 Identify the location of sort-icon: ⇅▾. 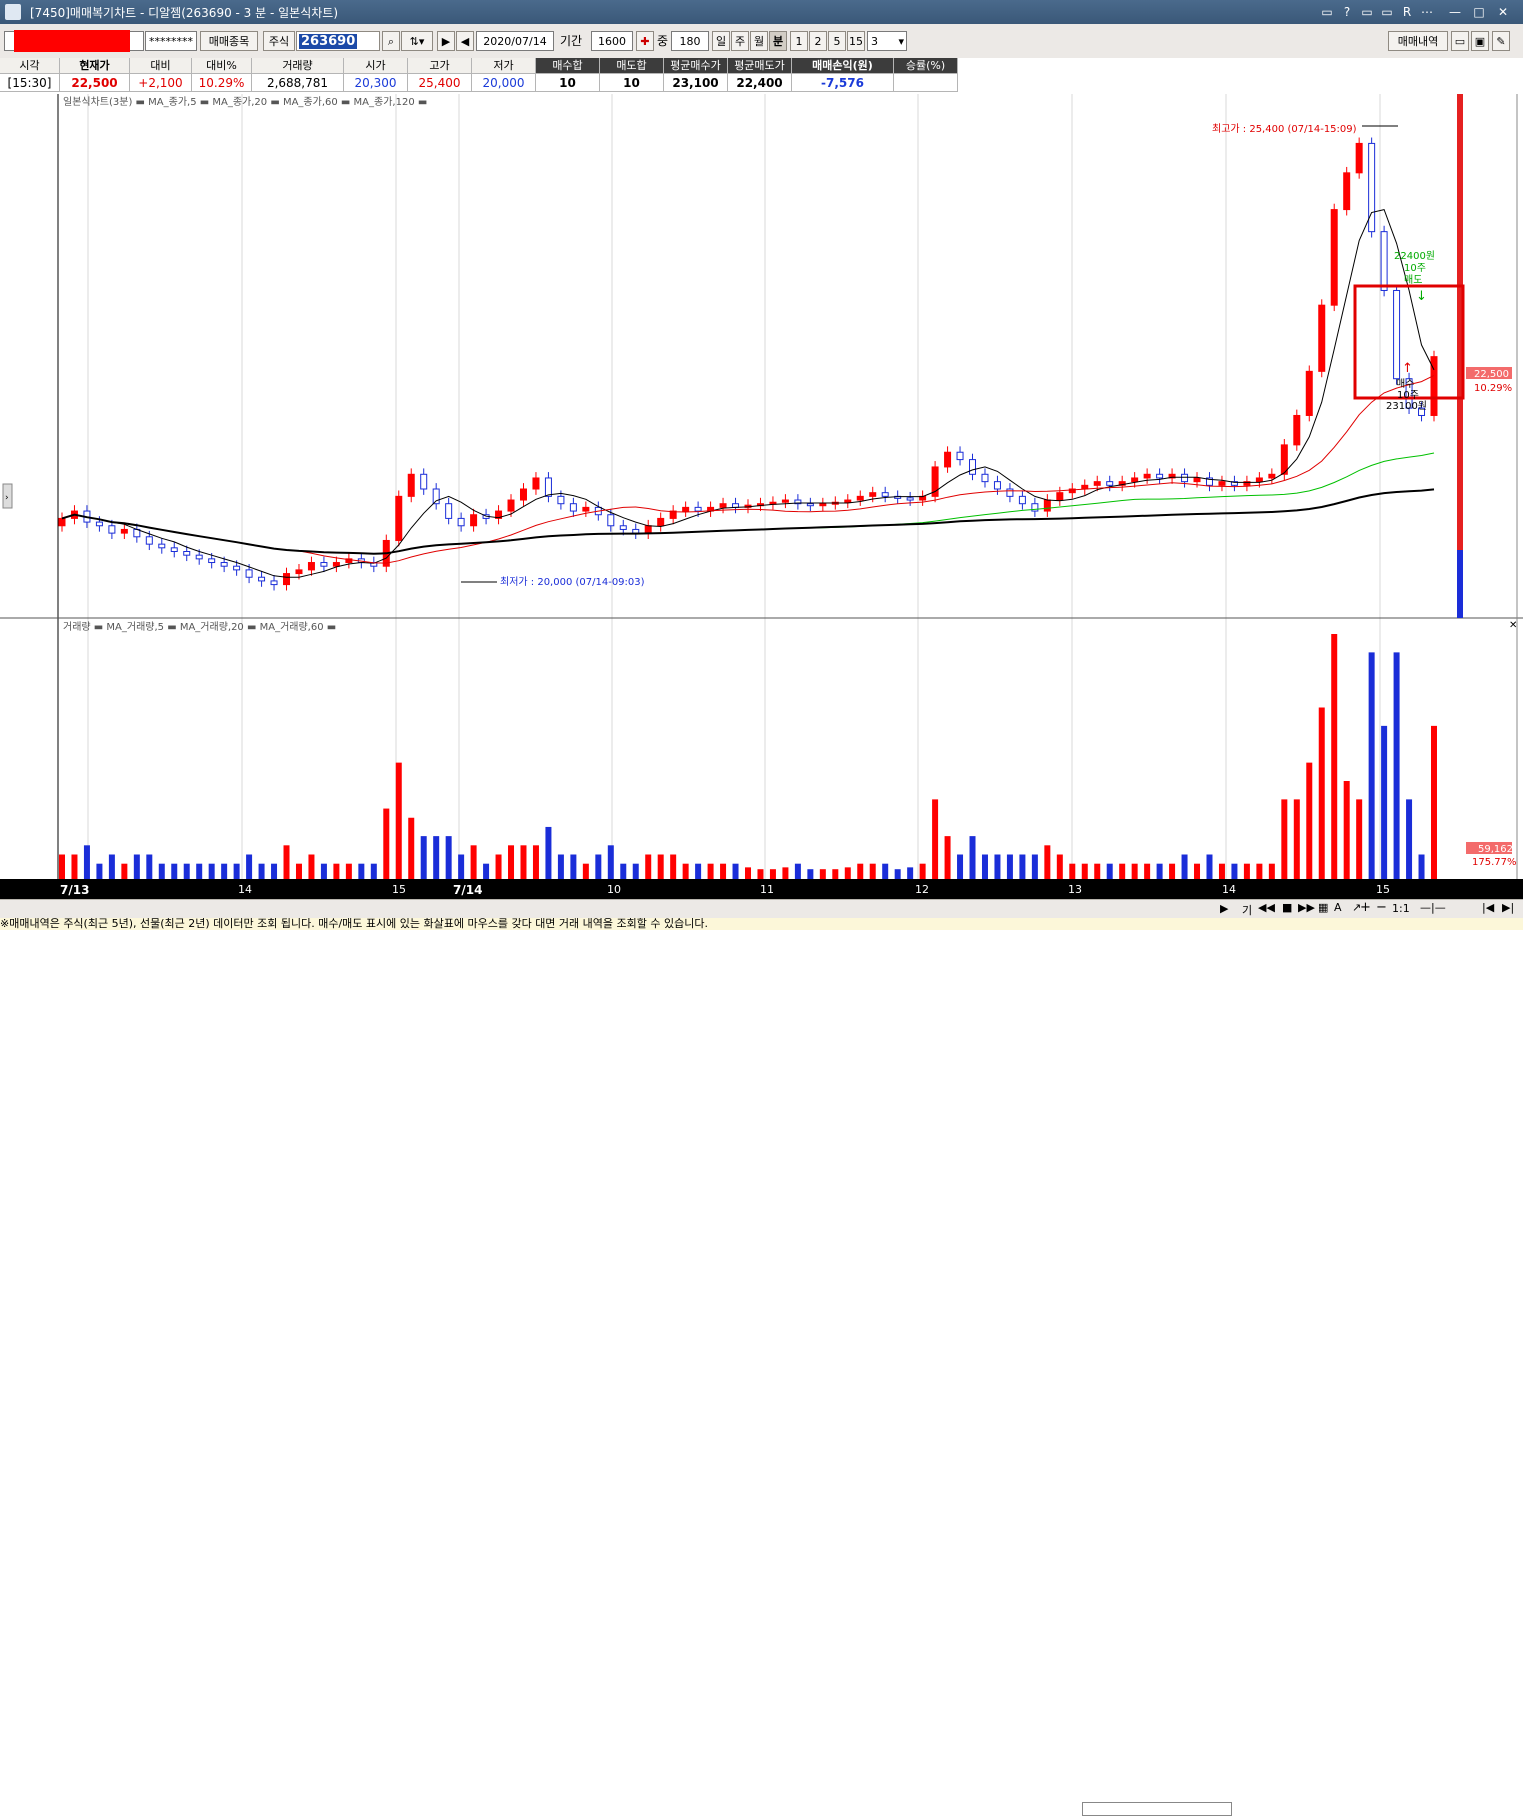
(417, 41).